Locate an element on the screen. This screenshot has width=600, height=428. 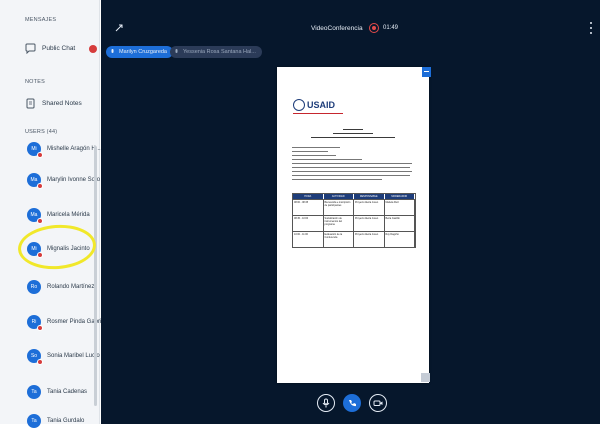
notes-section-label: NOTES is located at coordinates (35, 82).